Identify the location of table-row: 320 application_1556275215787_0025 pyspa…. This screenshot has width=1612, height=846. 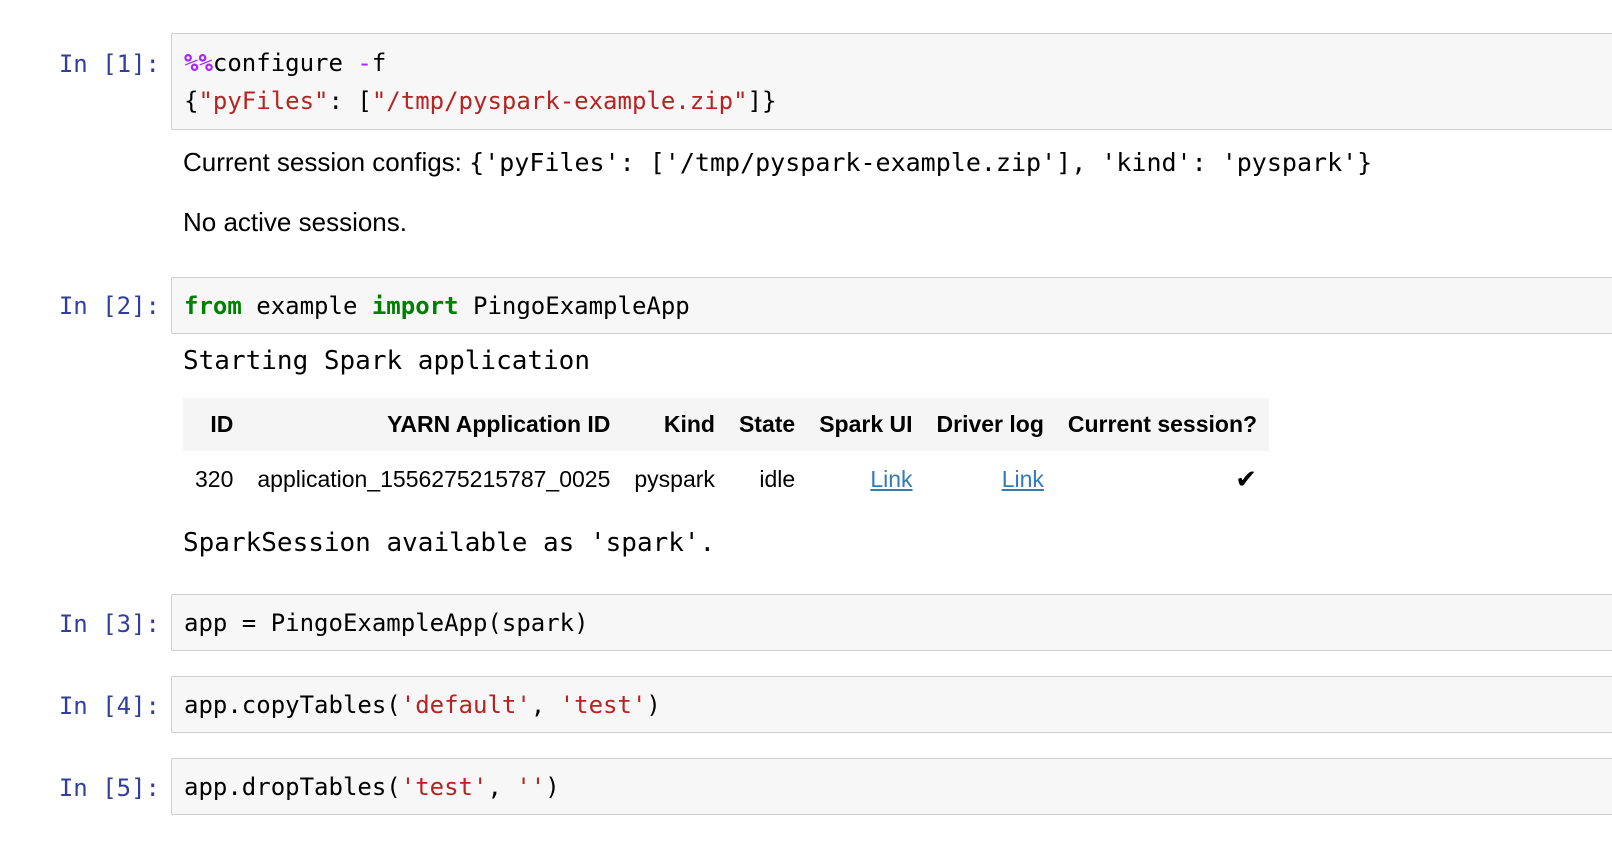
(726, 479).